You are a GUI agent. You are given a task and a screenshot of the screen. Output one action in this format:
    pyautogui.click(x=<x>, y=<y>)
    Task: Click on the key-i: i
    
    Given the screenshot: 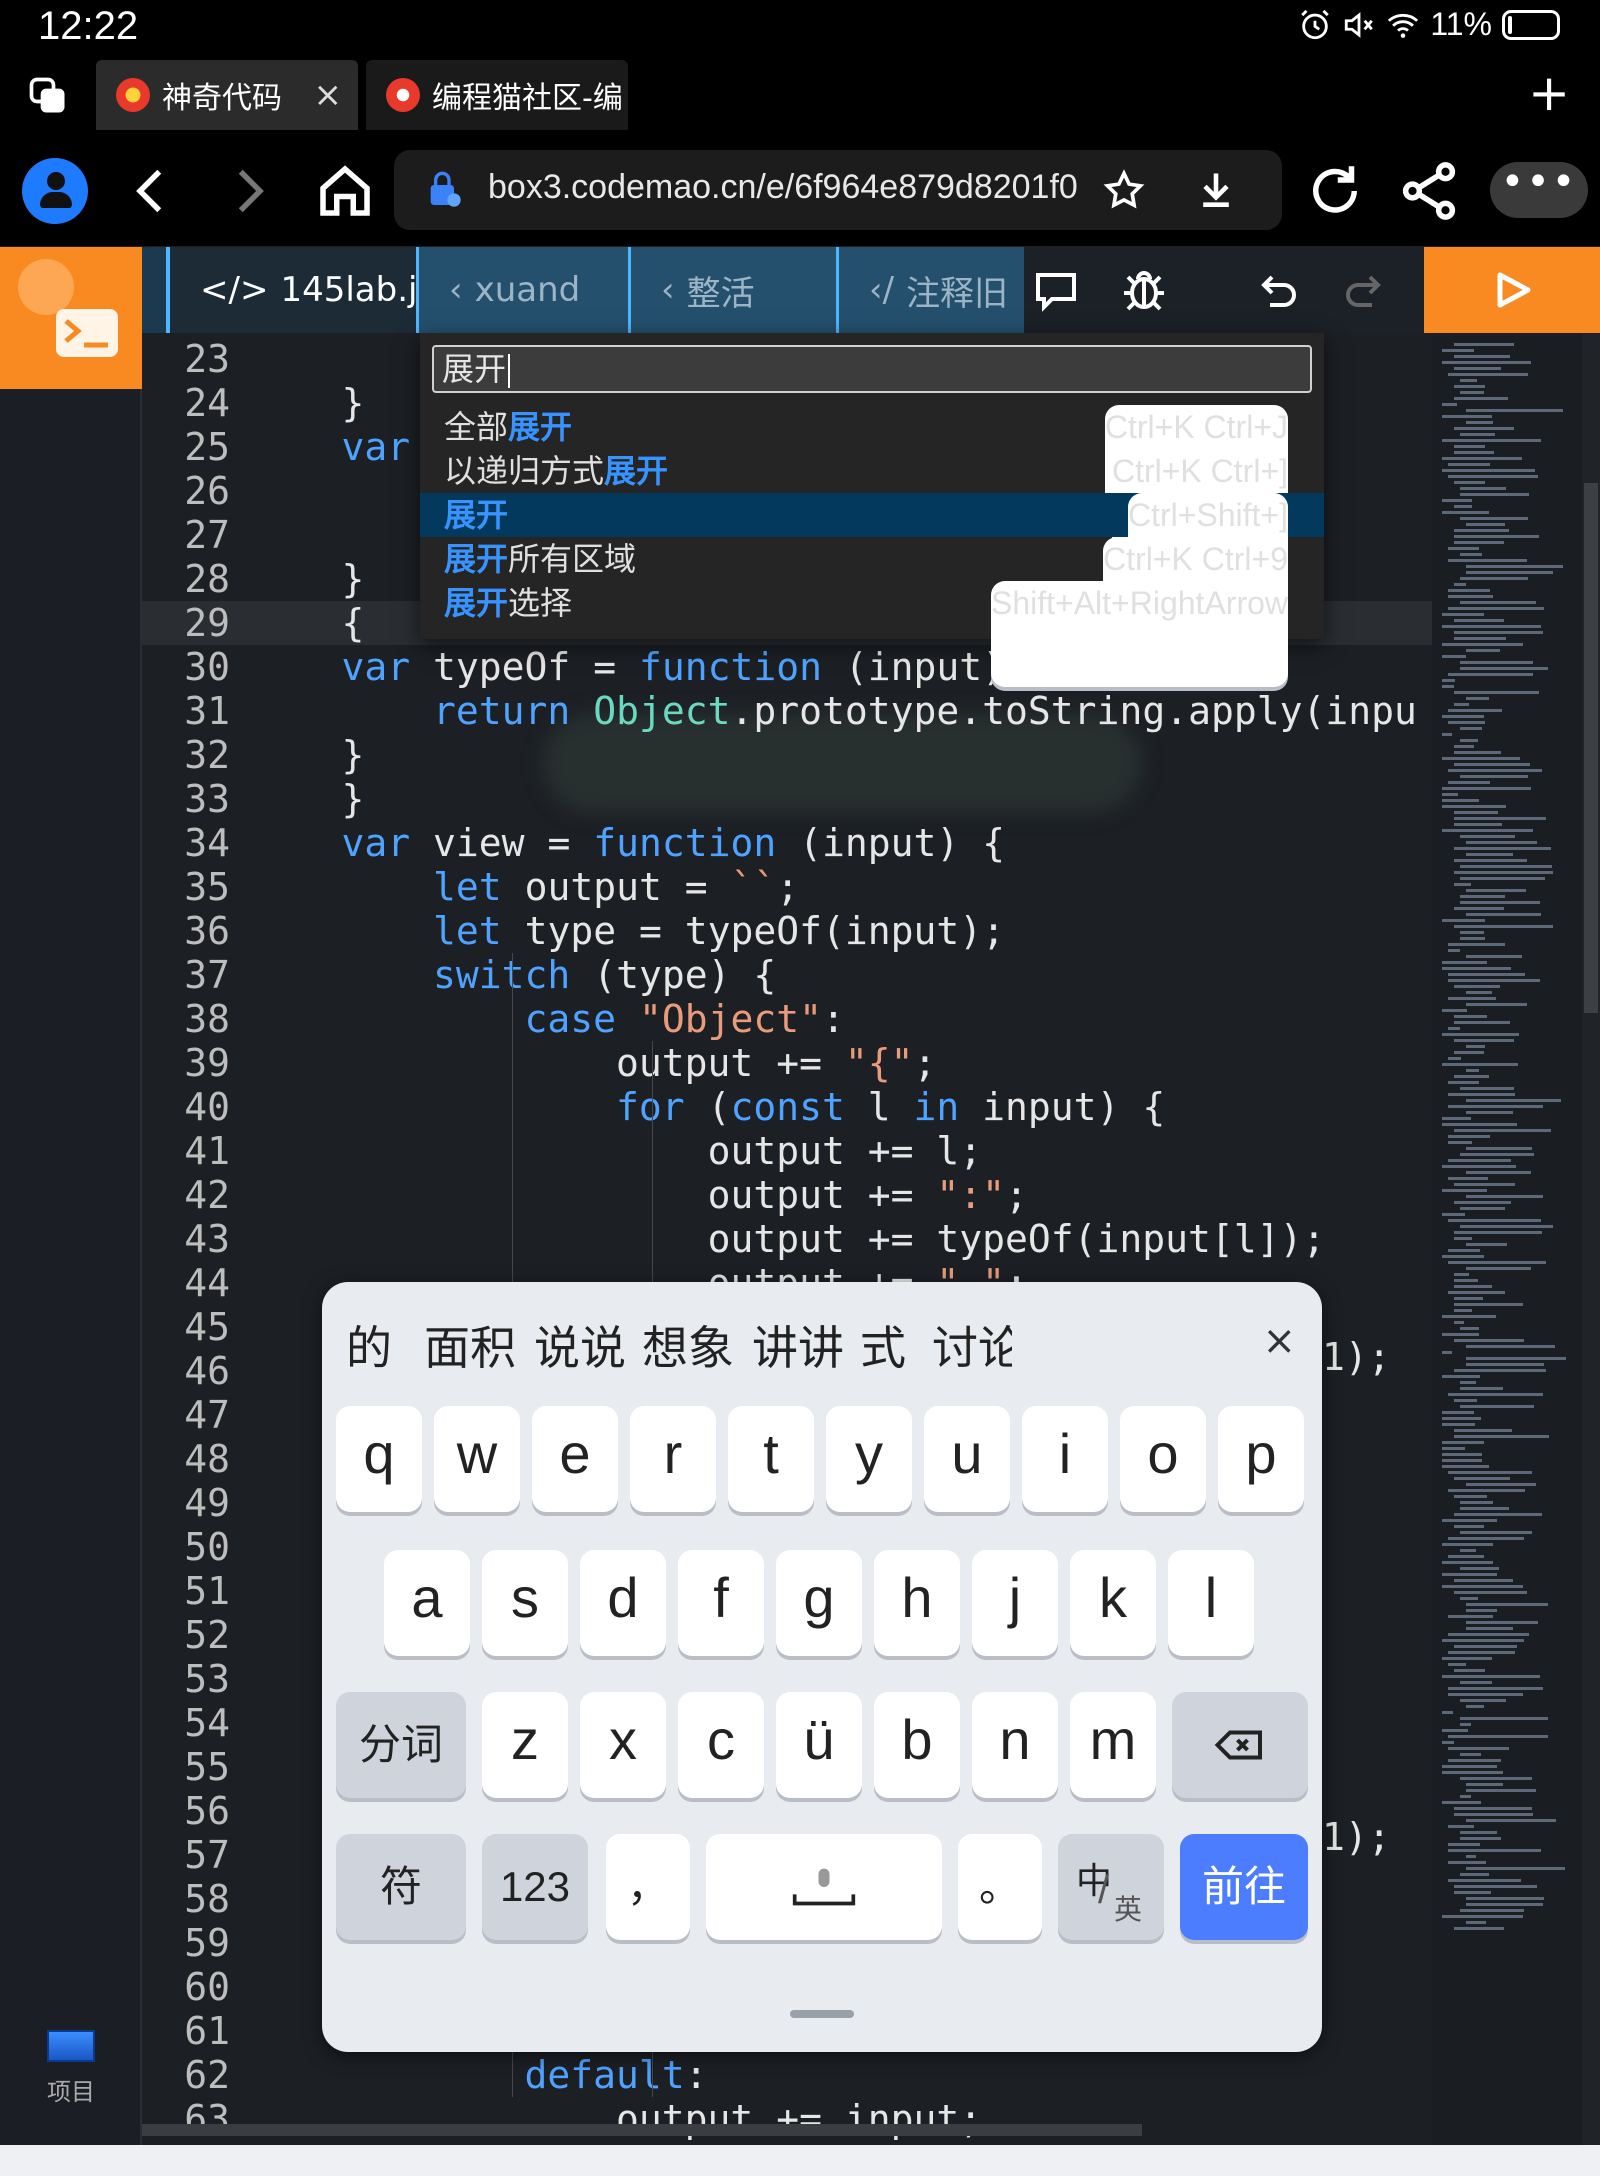 What is the action you would take?
    pyautogui.click(x=1065, y=1459)
    